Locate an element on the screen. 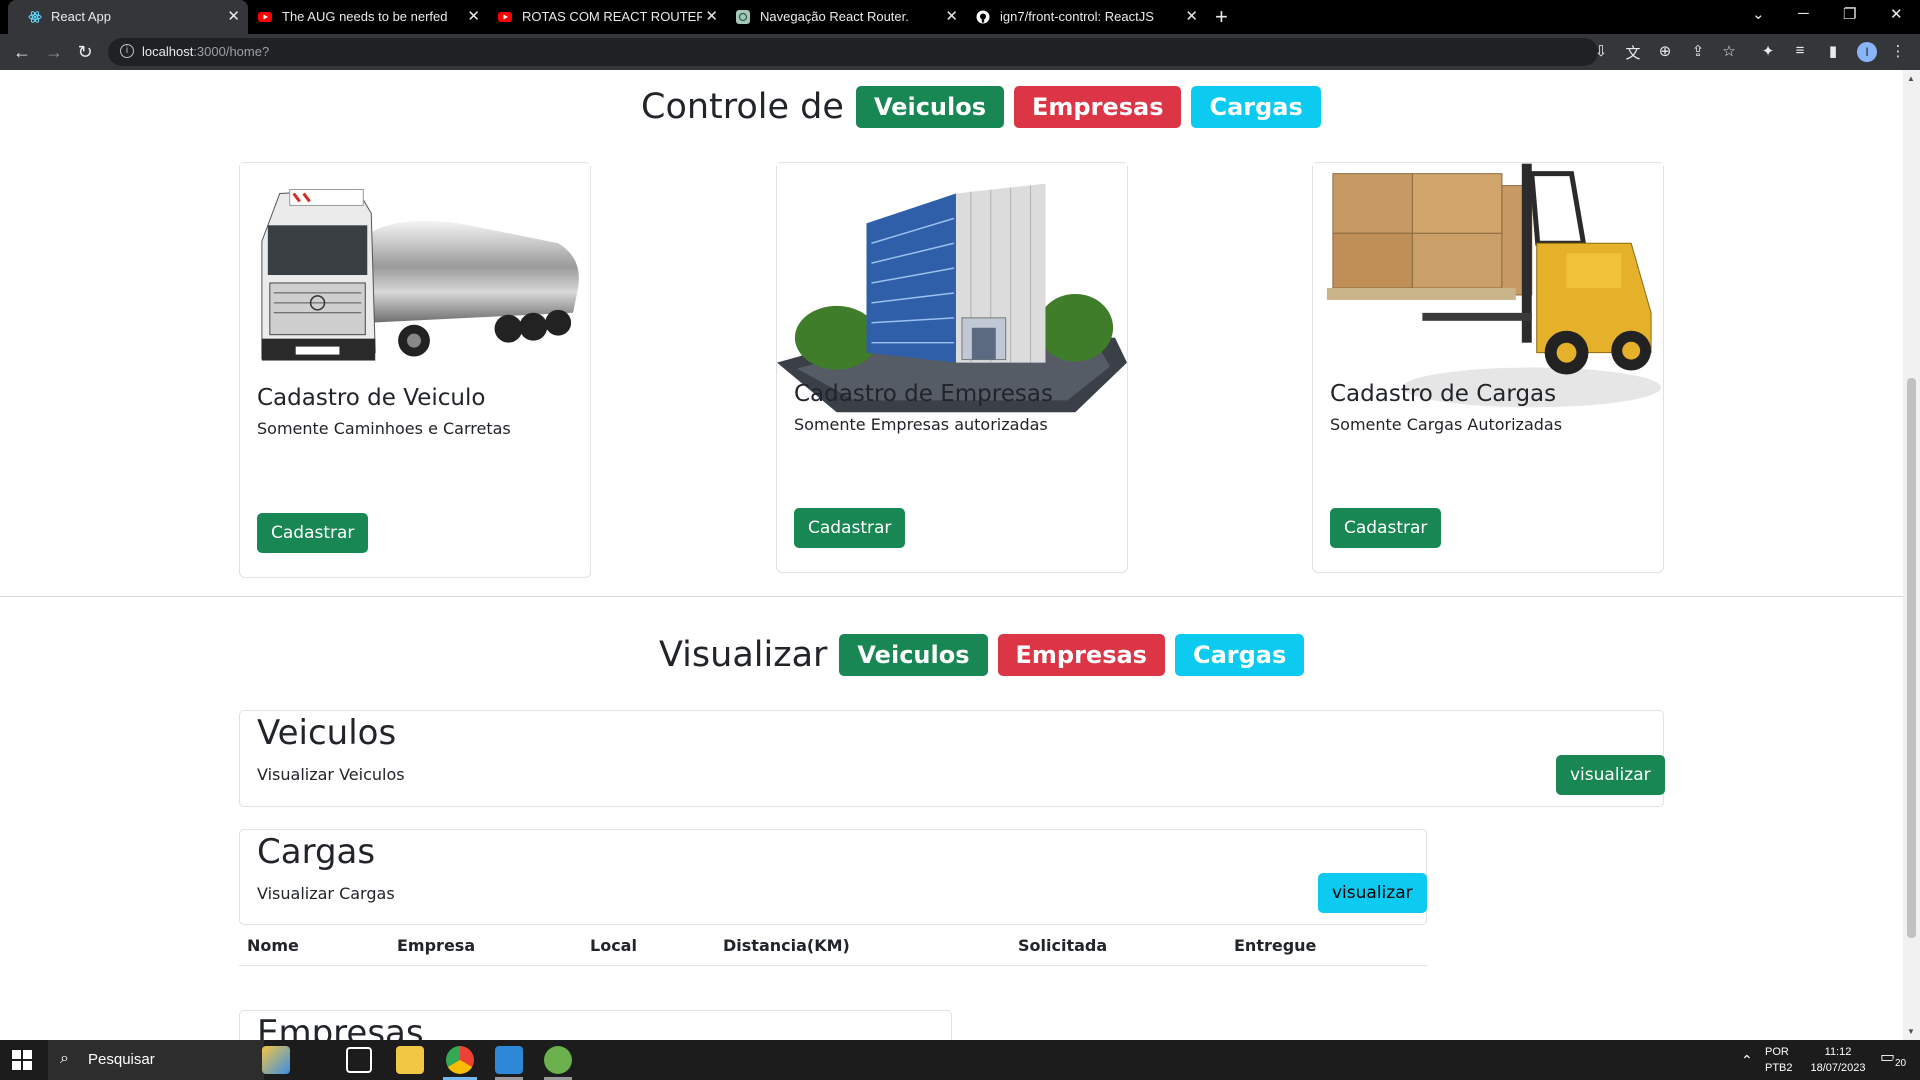  chevron-down-icon: ⌄ is located at coordinates (1758, 14).